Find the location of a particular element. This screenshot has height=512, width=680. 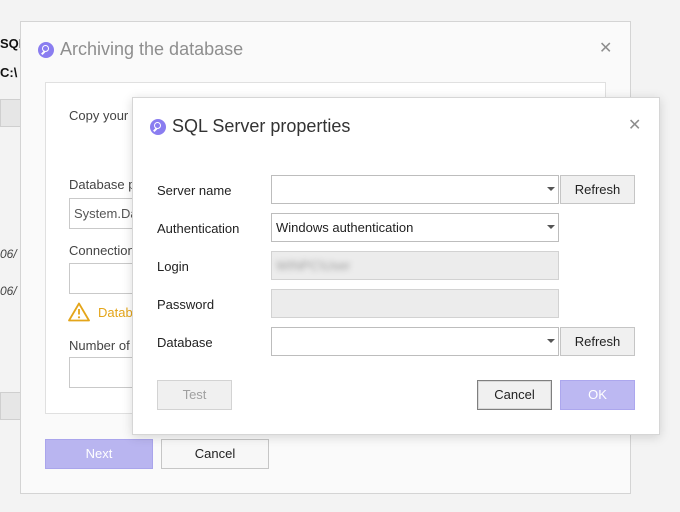

refresh-servers-button: Refresh is located at coordinates (597, 189).